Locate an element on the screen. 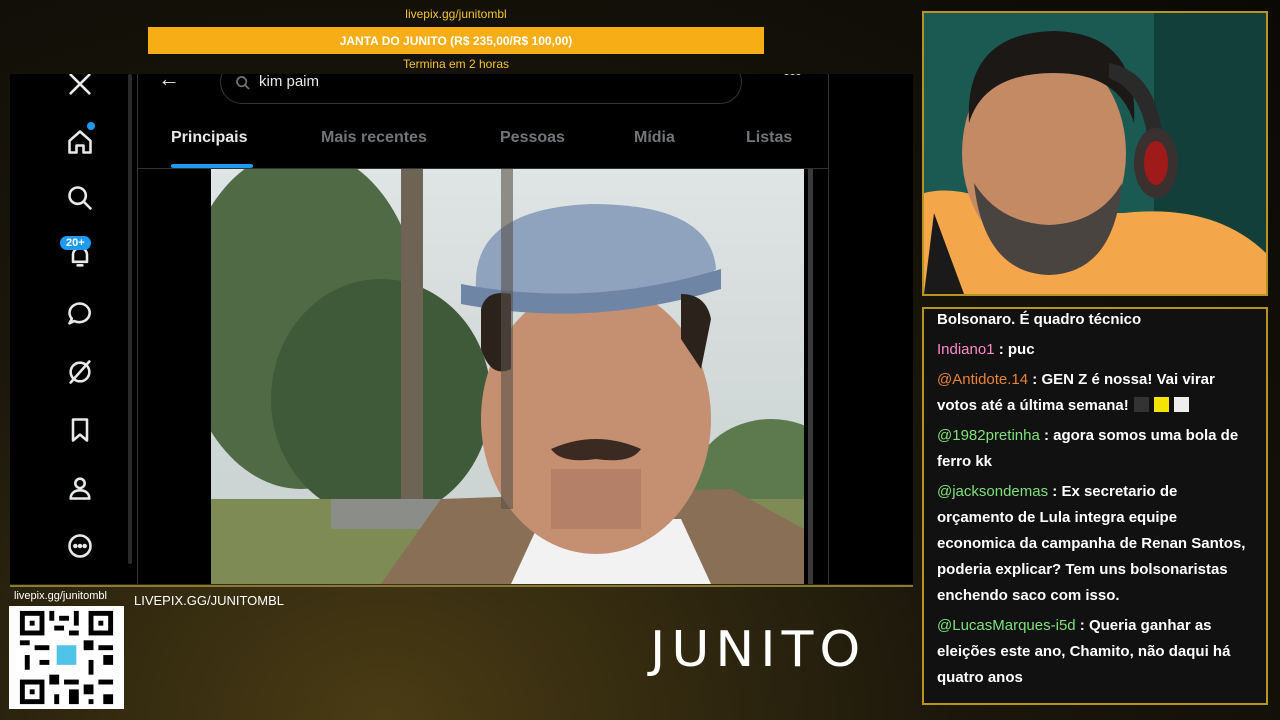  tab-mais-recentes: Mais recentes is located at coordinates (374, 138).